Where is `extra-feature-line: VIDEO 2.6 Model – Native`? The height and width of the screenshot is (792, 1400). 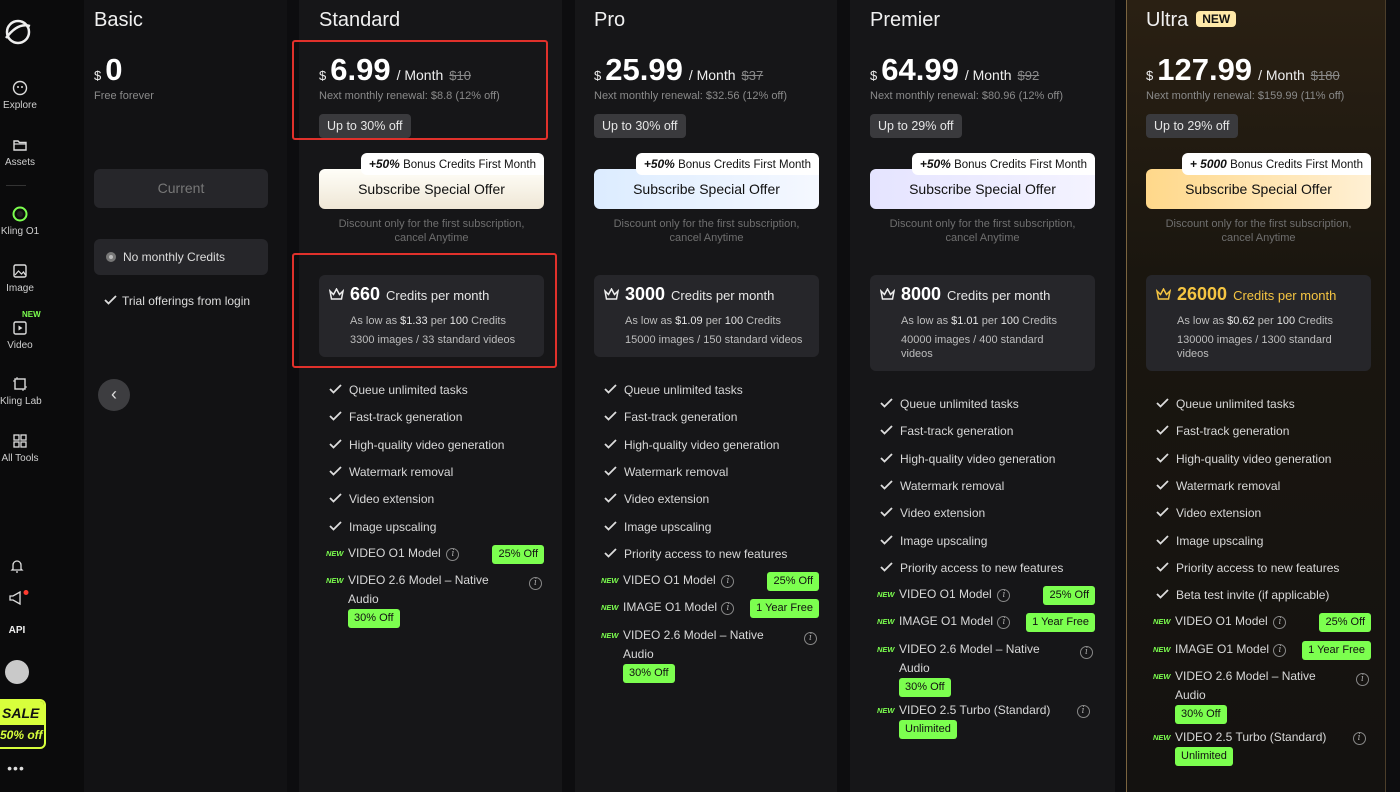 extra-feature-line: VIDEO 2.6 Model – Native is located at coordinates (418, 580).